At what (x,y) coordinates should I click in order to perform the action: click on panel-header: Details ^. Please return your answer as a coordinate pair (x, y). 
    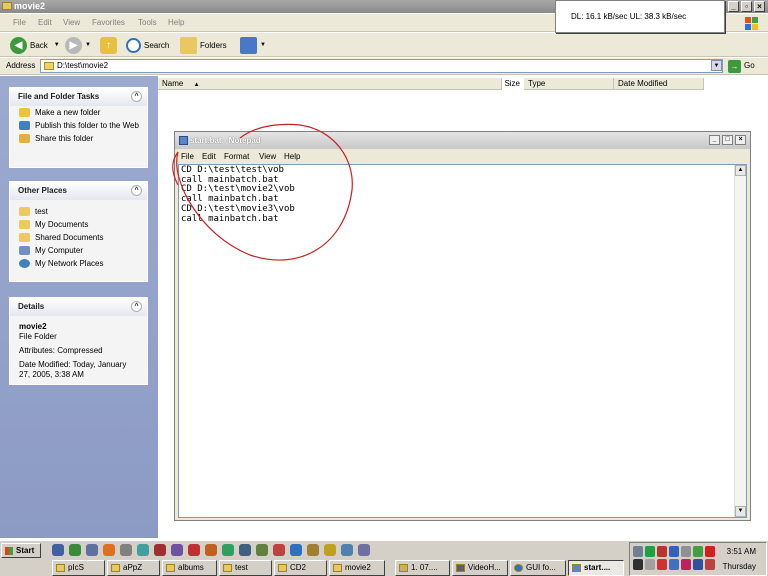
    Looking at the image, I should click on (78, 307).